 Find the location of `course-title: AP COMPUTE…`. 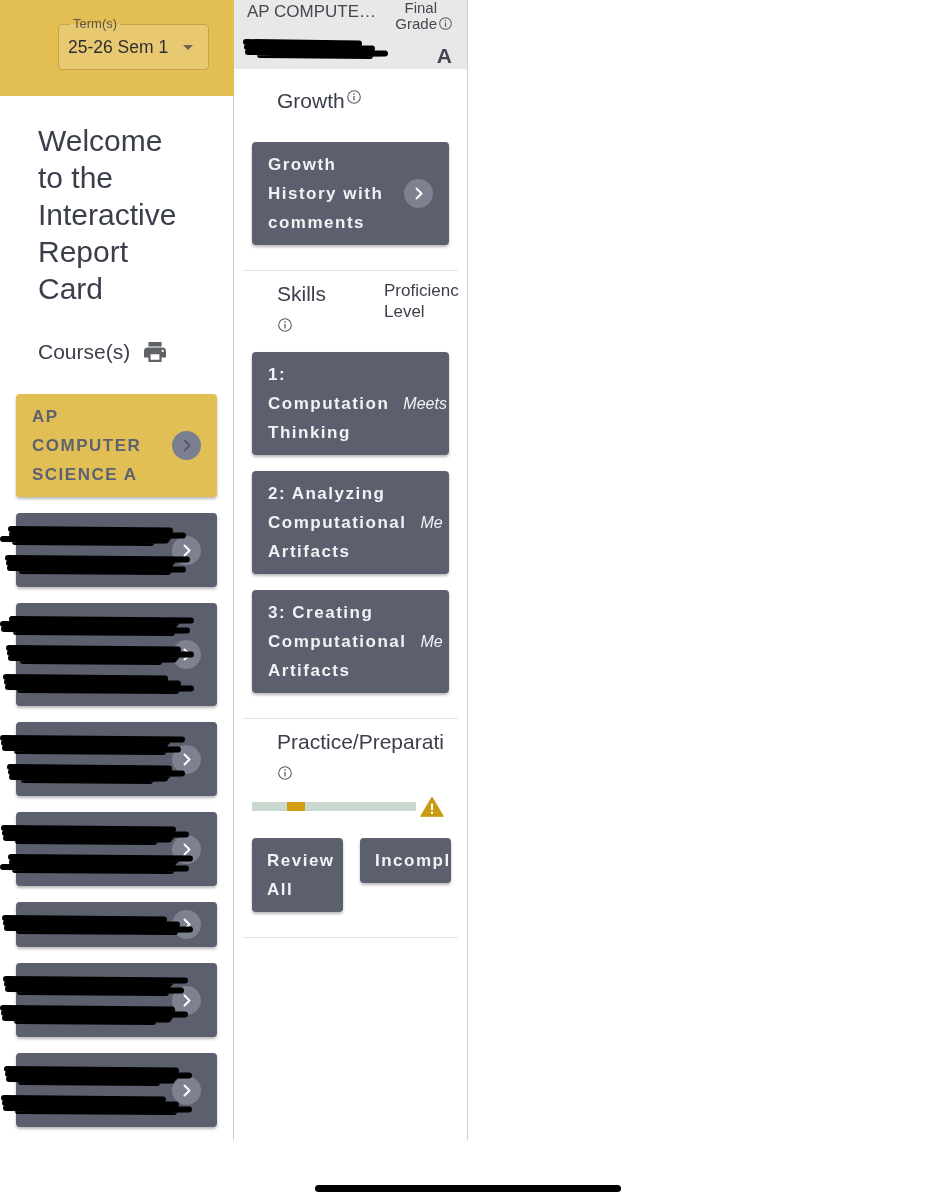

course-title: AP COMPUTE… is located at coordinates (312, 12).